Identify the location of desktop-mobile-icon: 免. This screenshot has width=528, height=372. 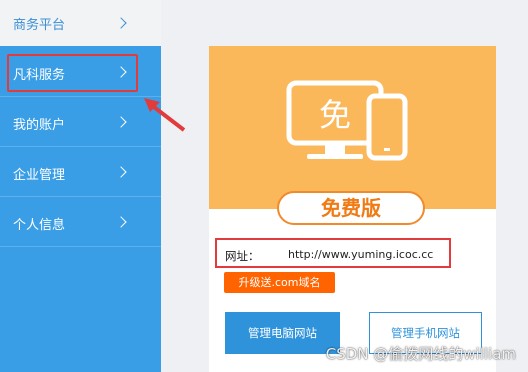
(347, 120).